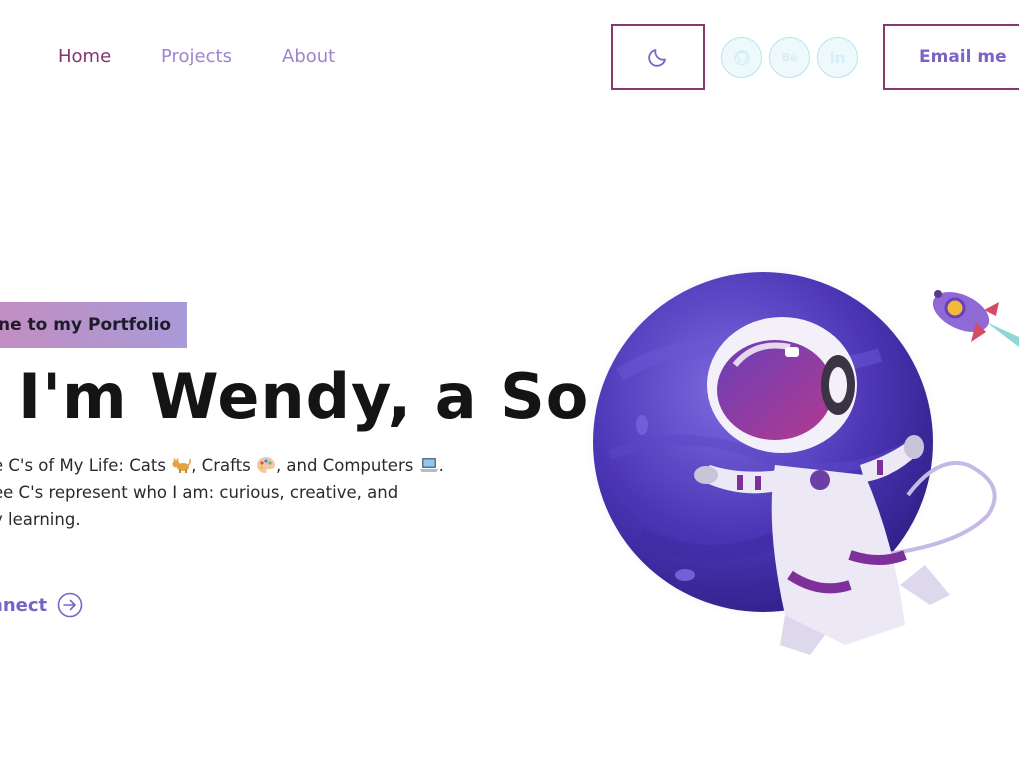 This screenshot has height=764, width=1019. I want to click on palette-emoji-icon, so click(265, 465).